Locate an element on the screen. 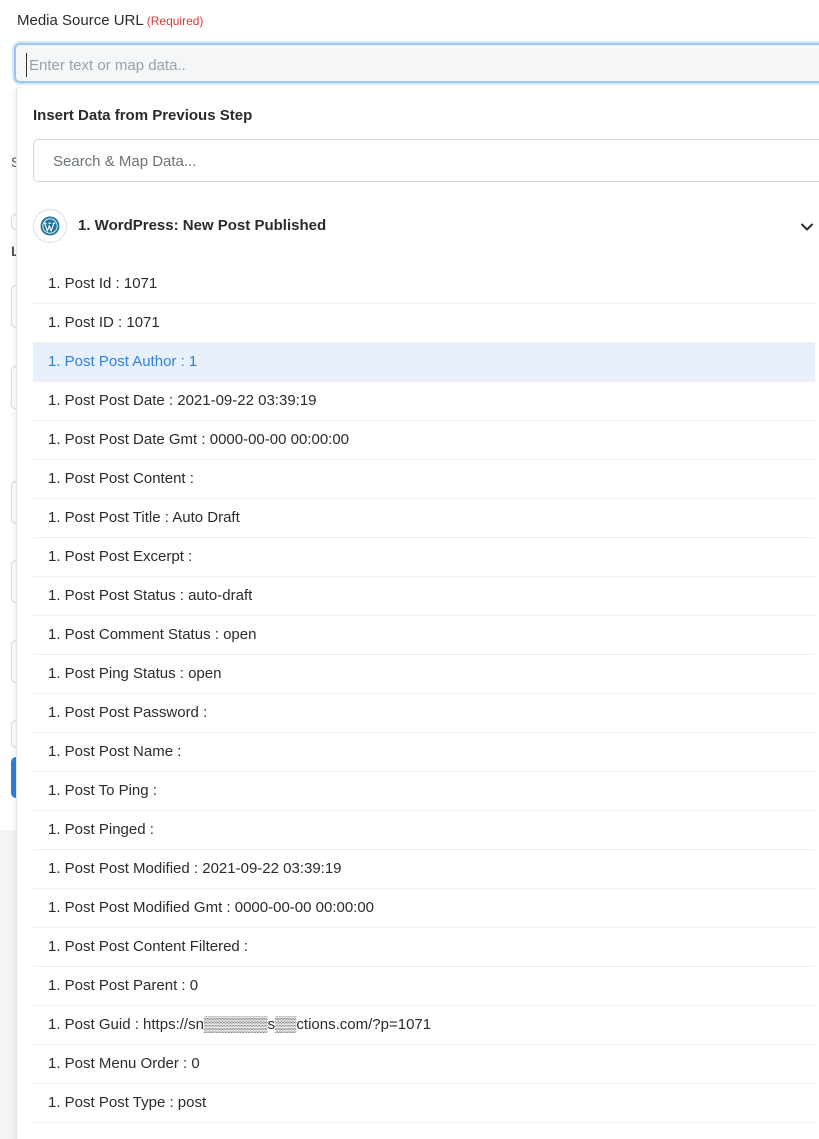 The image size is (819, 1139). map-data-item: 1. Post Post Status : auto-draft is located at coordinates (424, 596).